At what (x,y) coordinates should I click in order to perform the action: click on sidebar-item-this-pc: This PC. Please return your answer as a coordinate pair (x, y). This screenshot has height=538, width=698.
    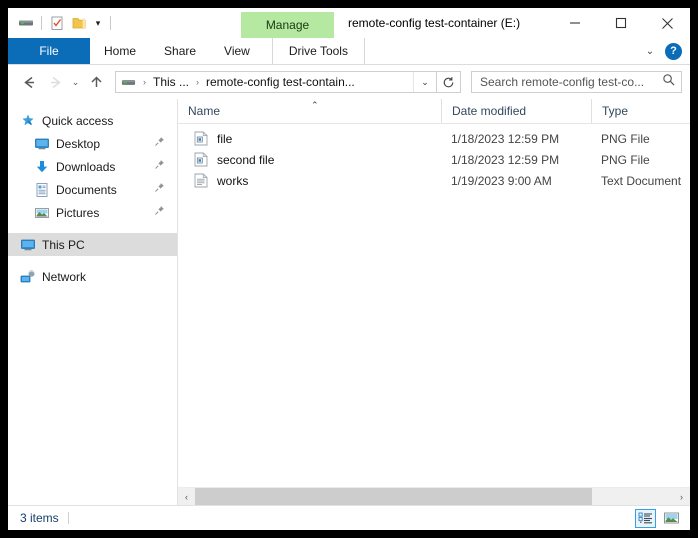
    Looking at the image, I should click on (92, 244).